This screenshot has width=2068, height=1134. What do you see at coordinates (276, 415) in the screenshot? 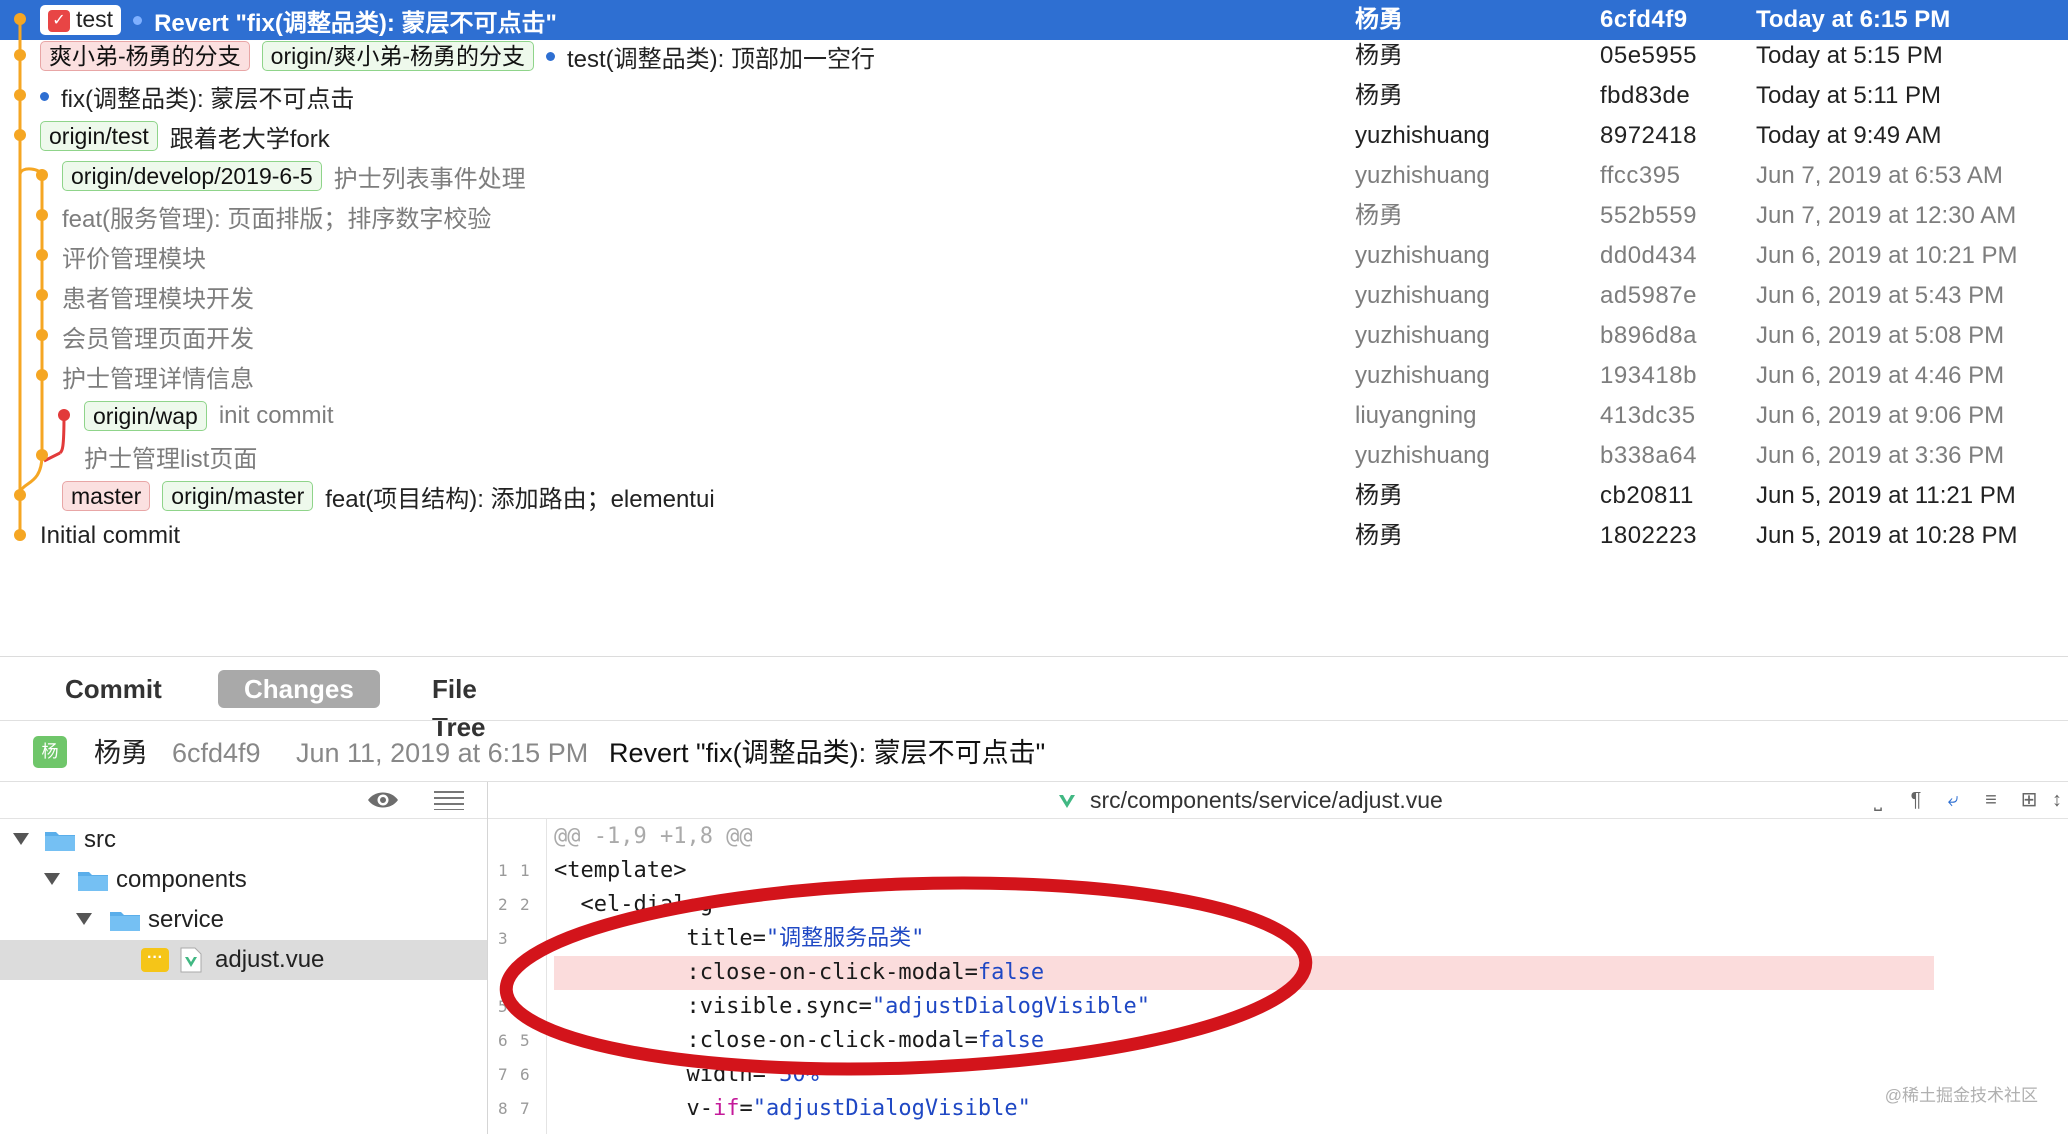
I see `commit-subject: init commit` at bounding box center [276, 415].